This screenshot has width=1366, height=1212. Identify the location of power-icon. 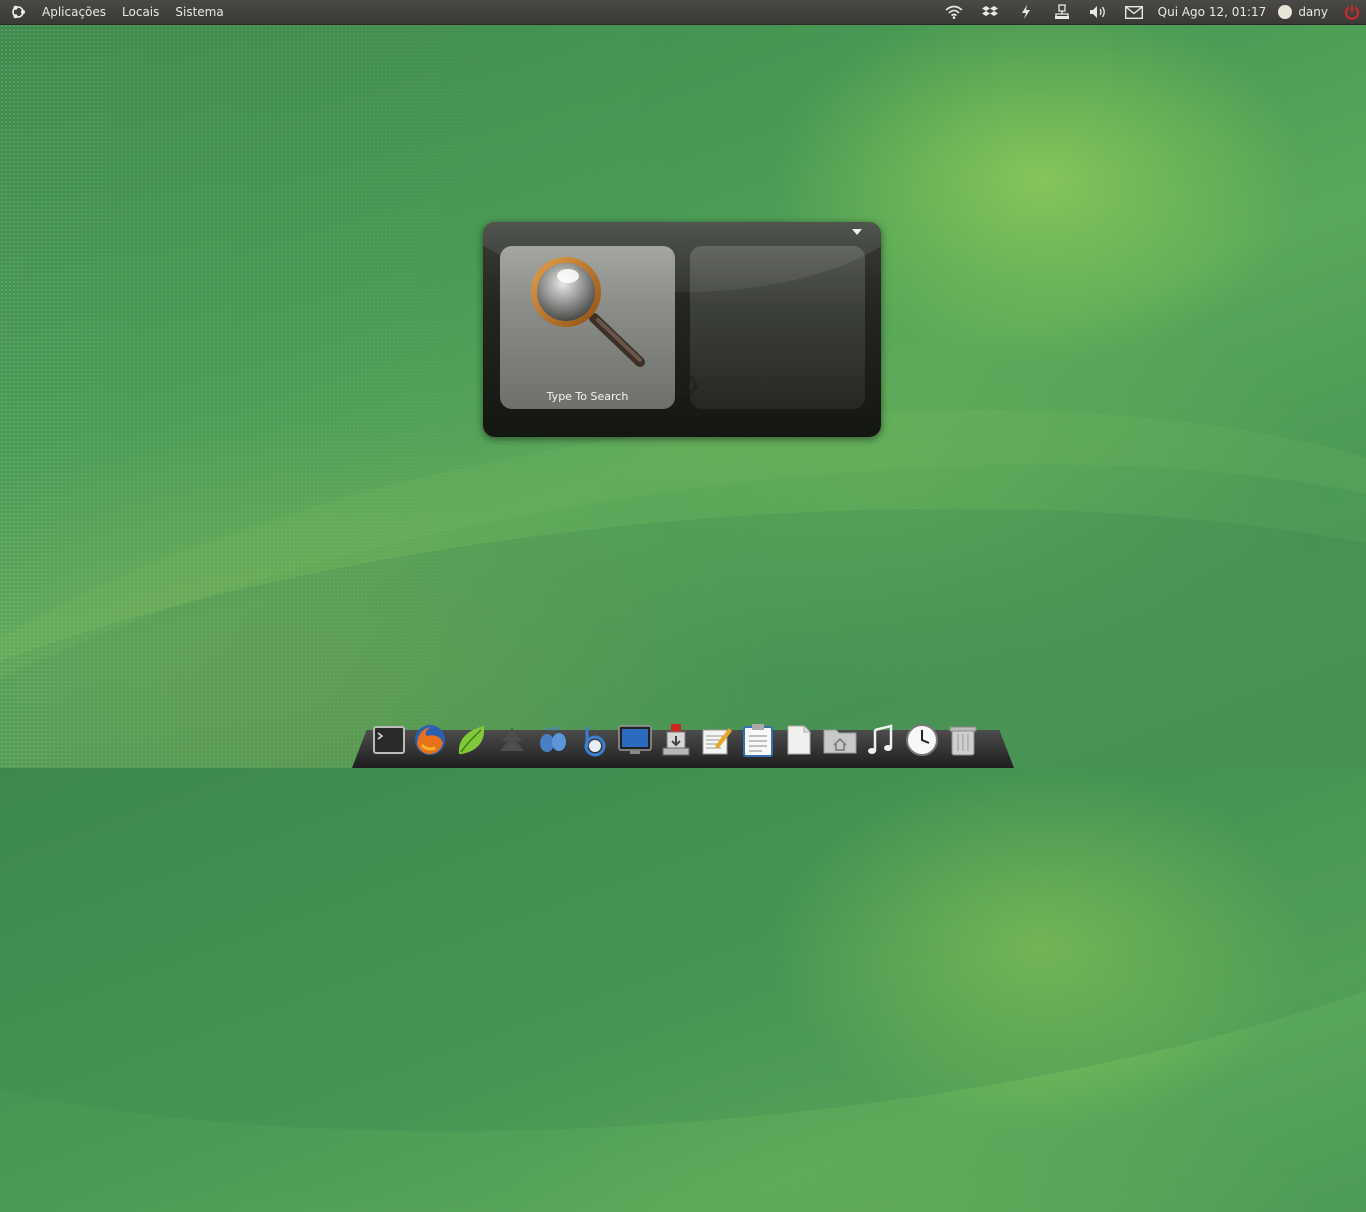
(1026, 12).